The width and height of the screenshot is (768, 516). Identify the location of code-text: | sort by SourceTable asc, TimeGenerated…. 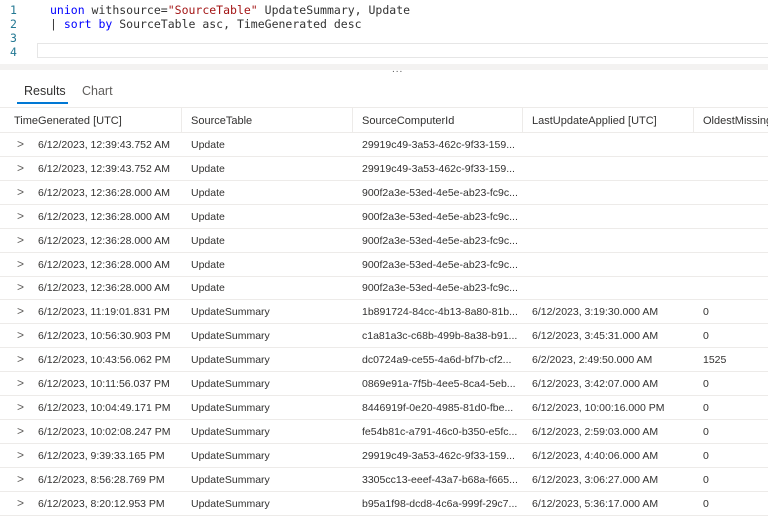
(206, 24).